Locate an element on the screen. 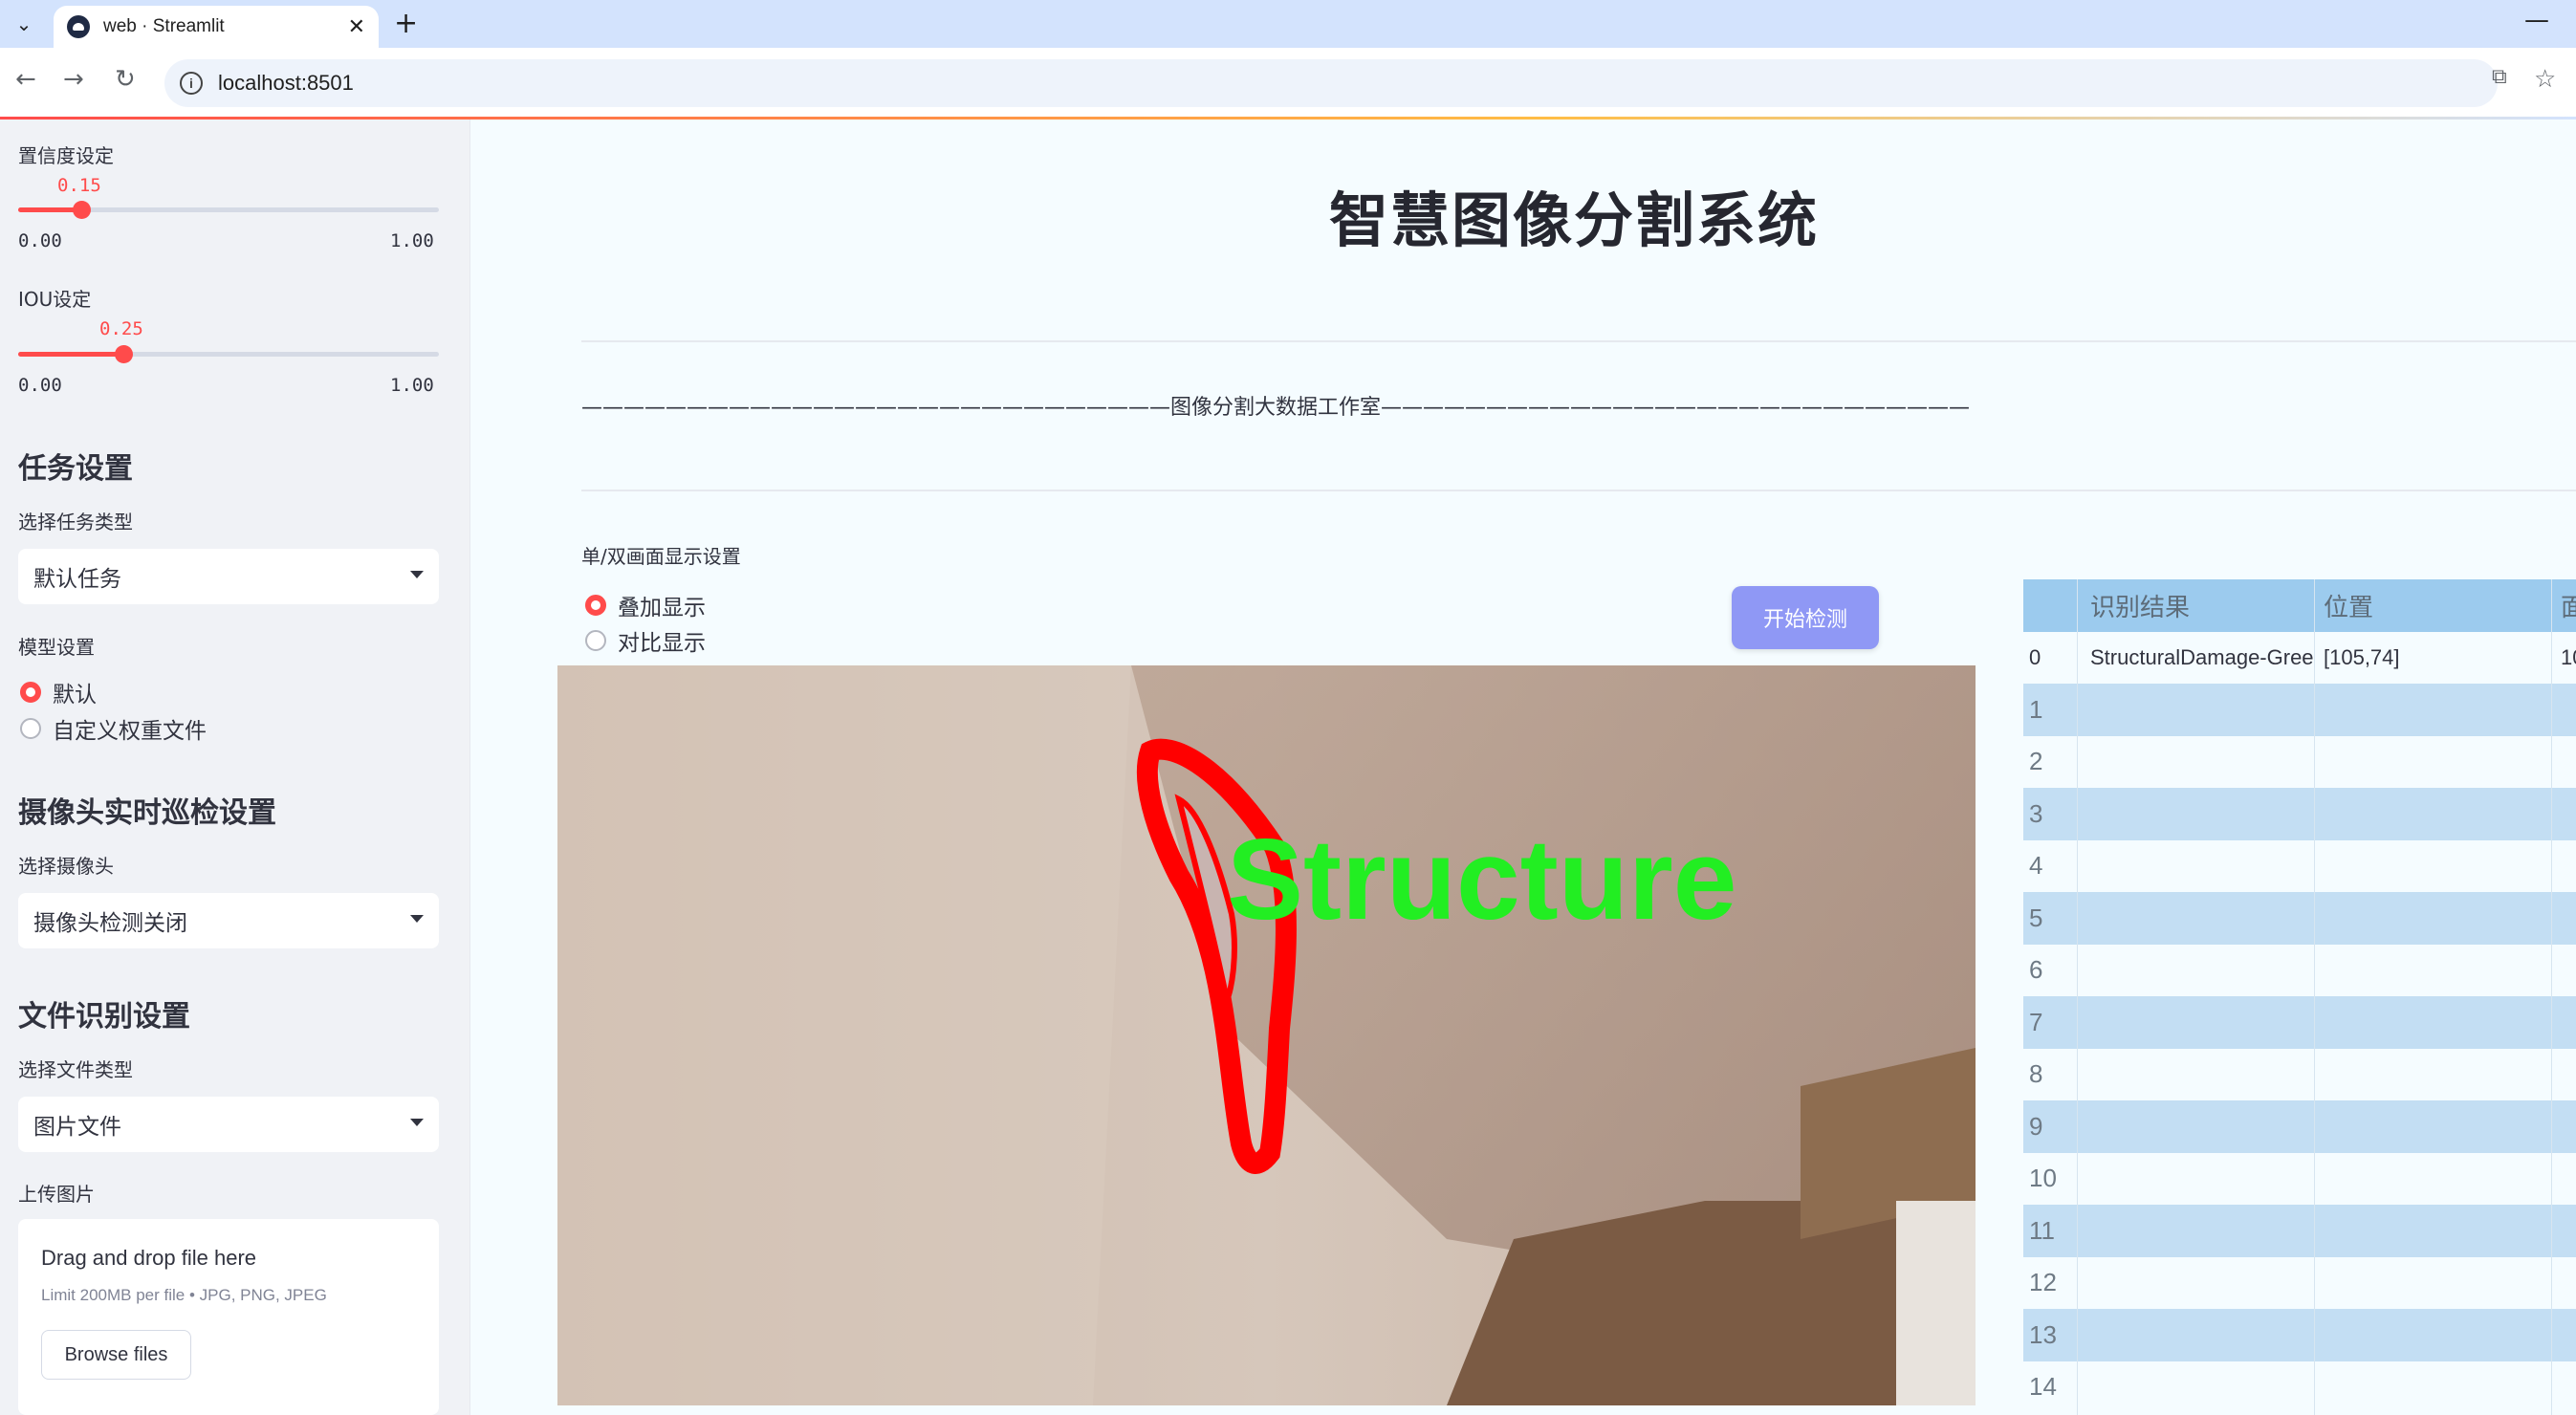 The height and width of the screenshot is (1415, 2576). confidence-slider-thumb is located at coordinates (82, 210).